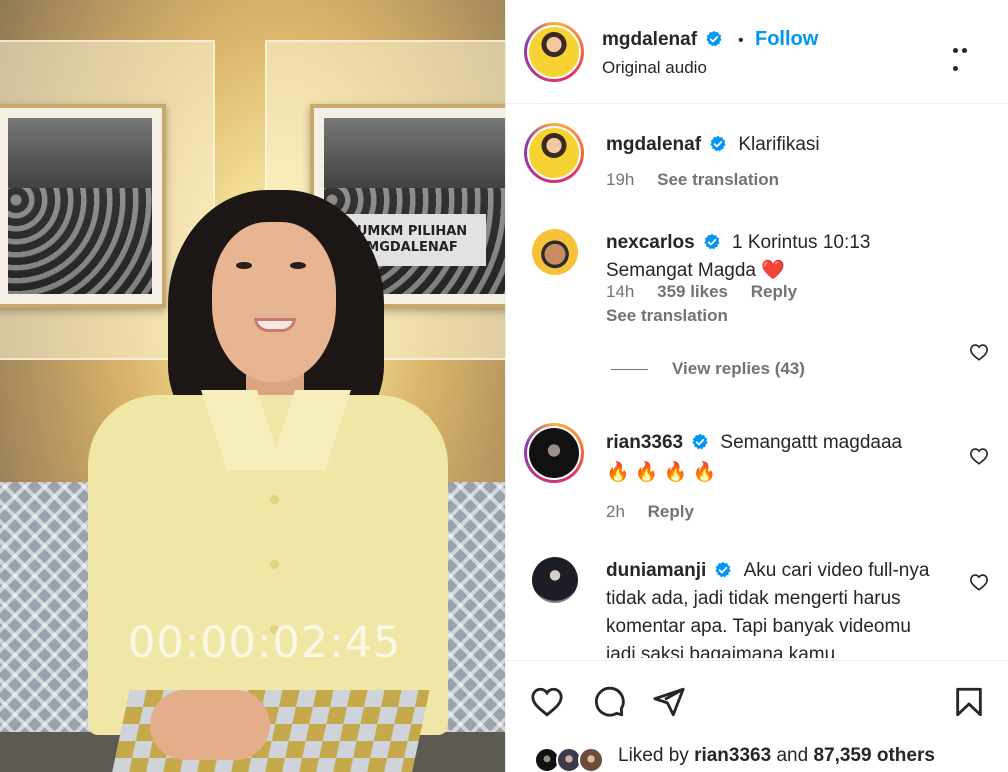 This screenshot has width=1008, height=772. I want to click on comment-username: nexcarlos, so click(650, 242).